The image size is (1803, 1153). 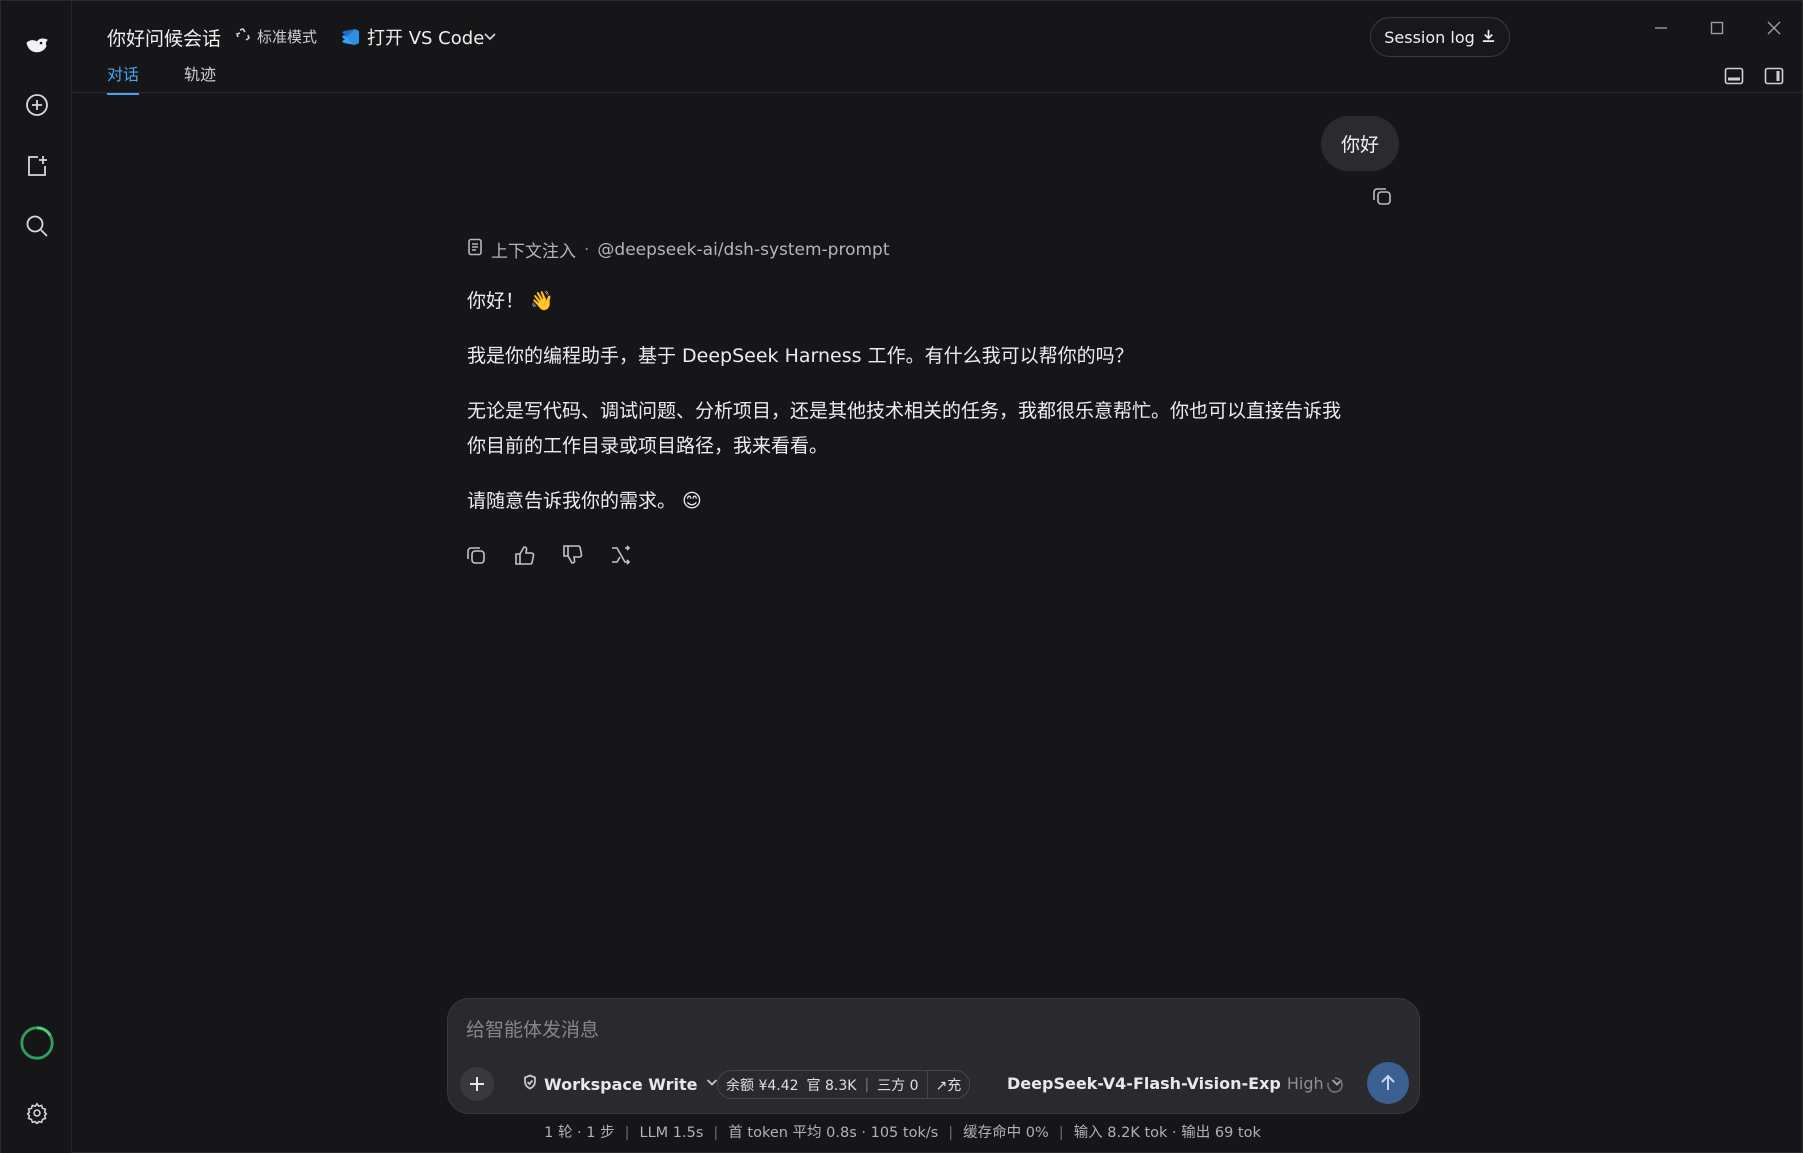 I want to click on official-quota: 官 8.3K, so click(x=831, y=1085).